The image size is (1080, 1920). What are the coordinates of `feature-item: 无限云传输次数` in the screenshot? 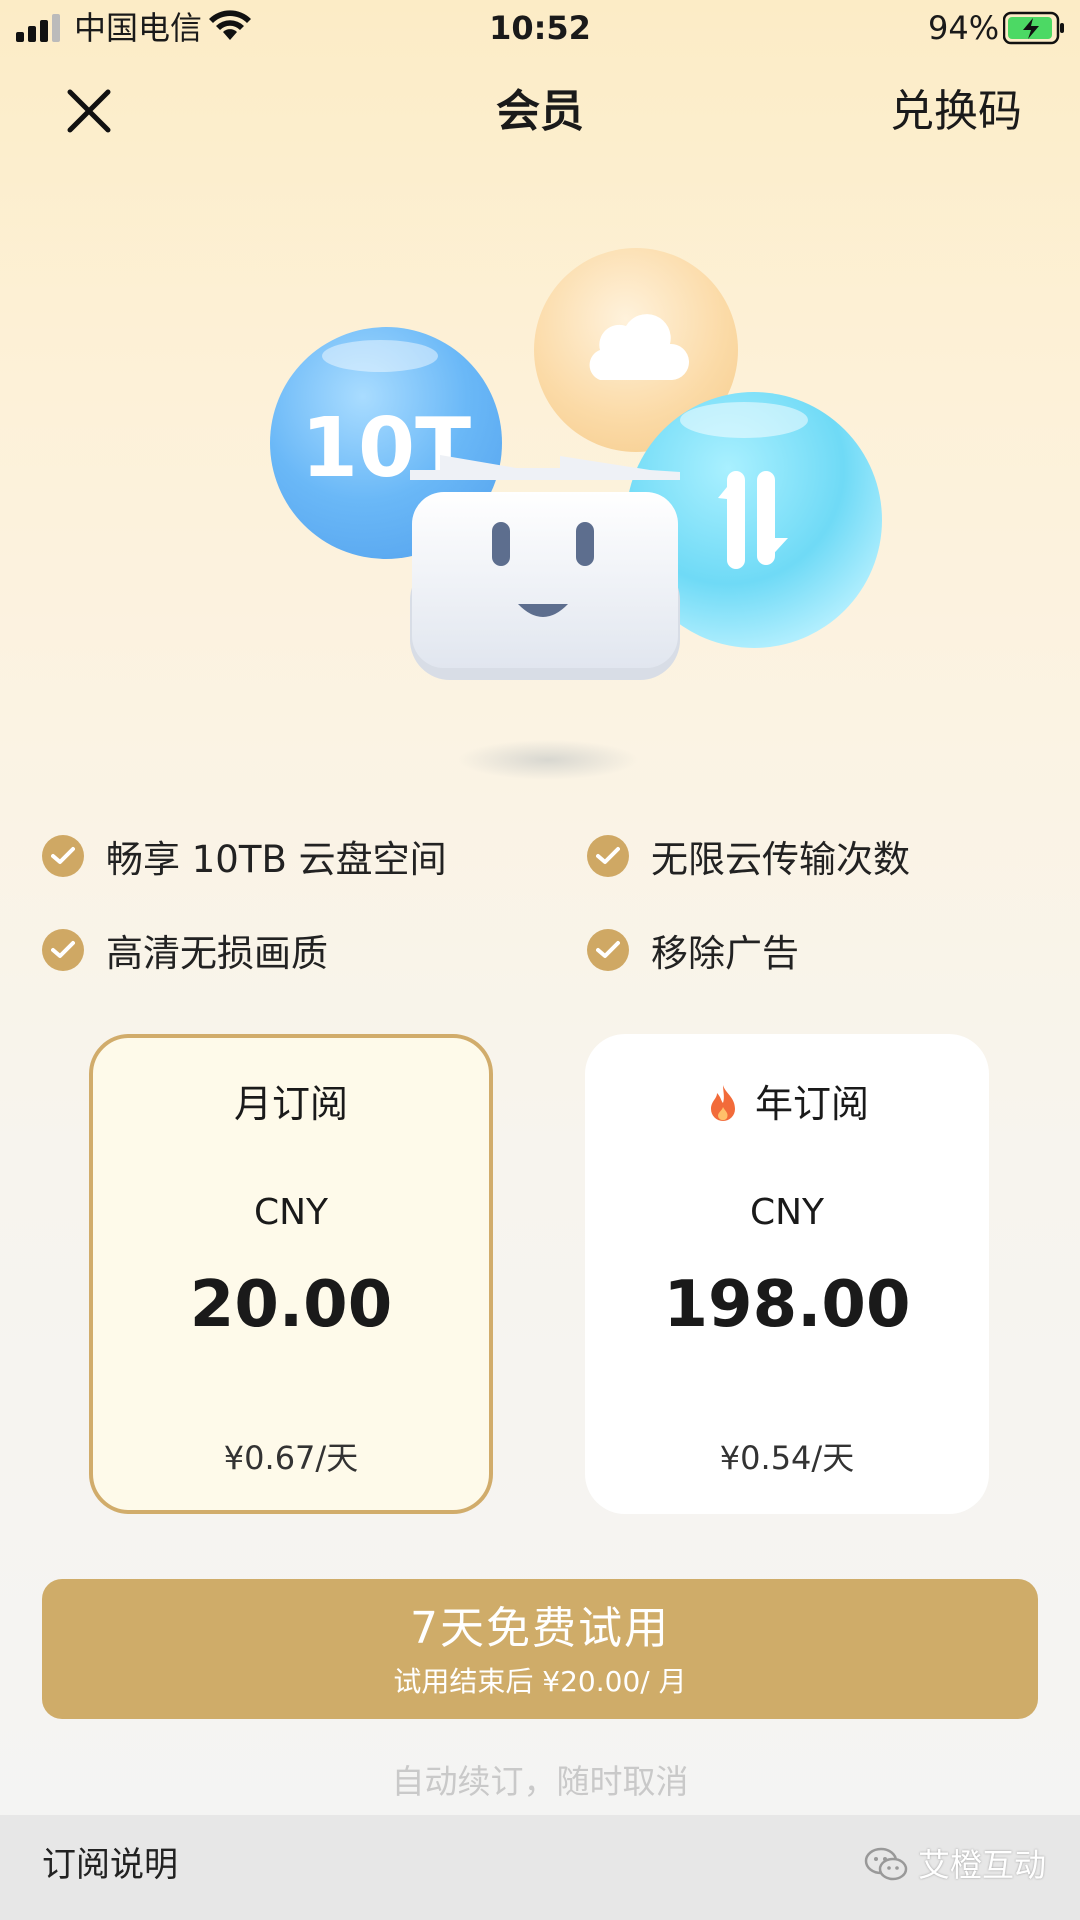 It's located at (748, 856).